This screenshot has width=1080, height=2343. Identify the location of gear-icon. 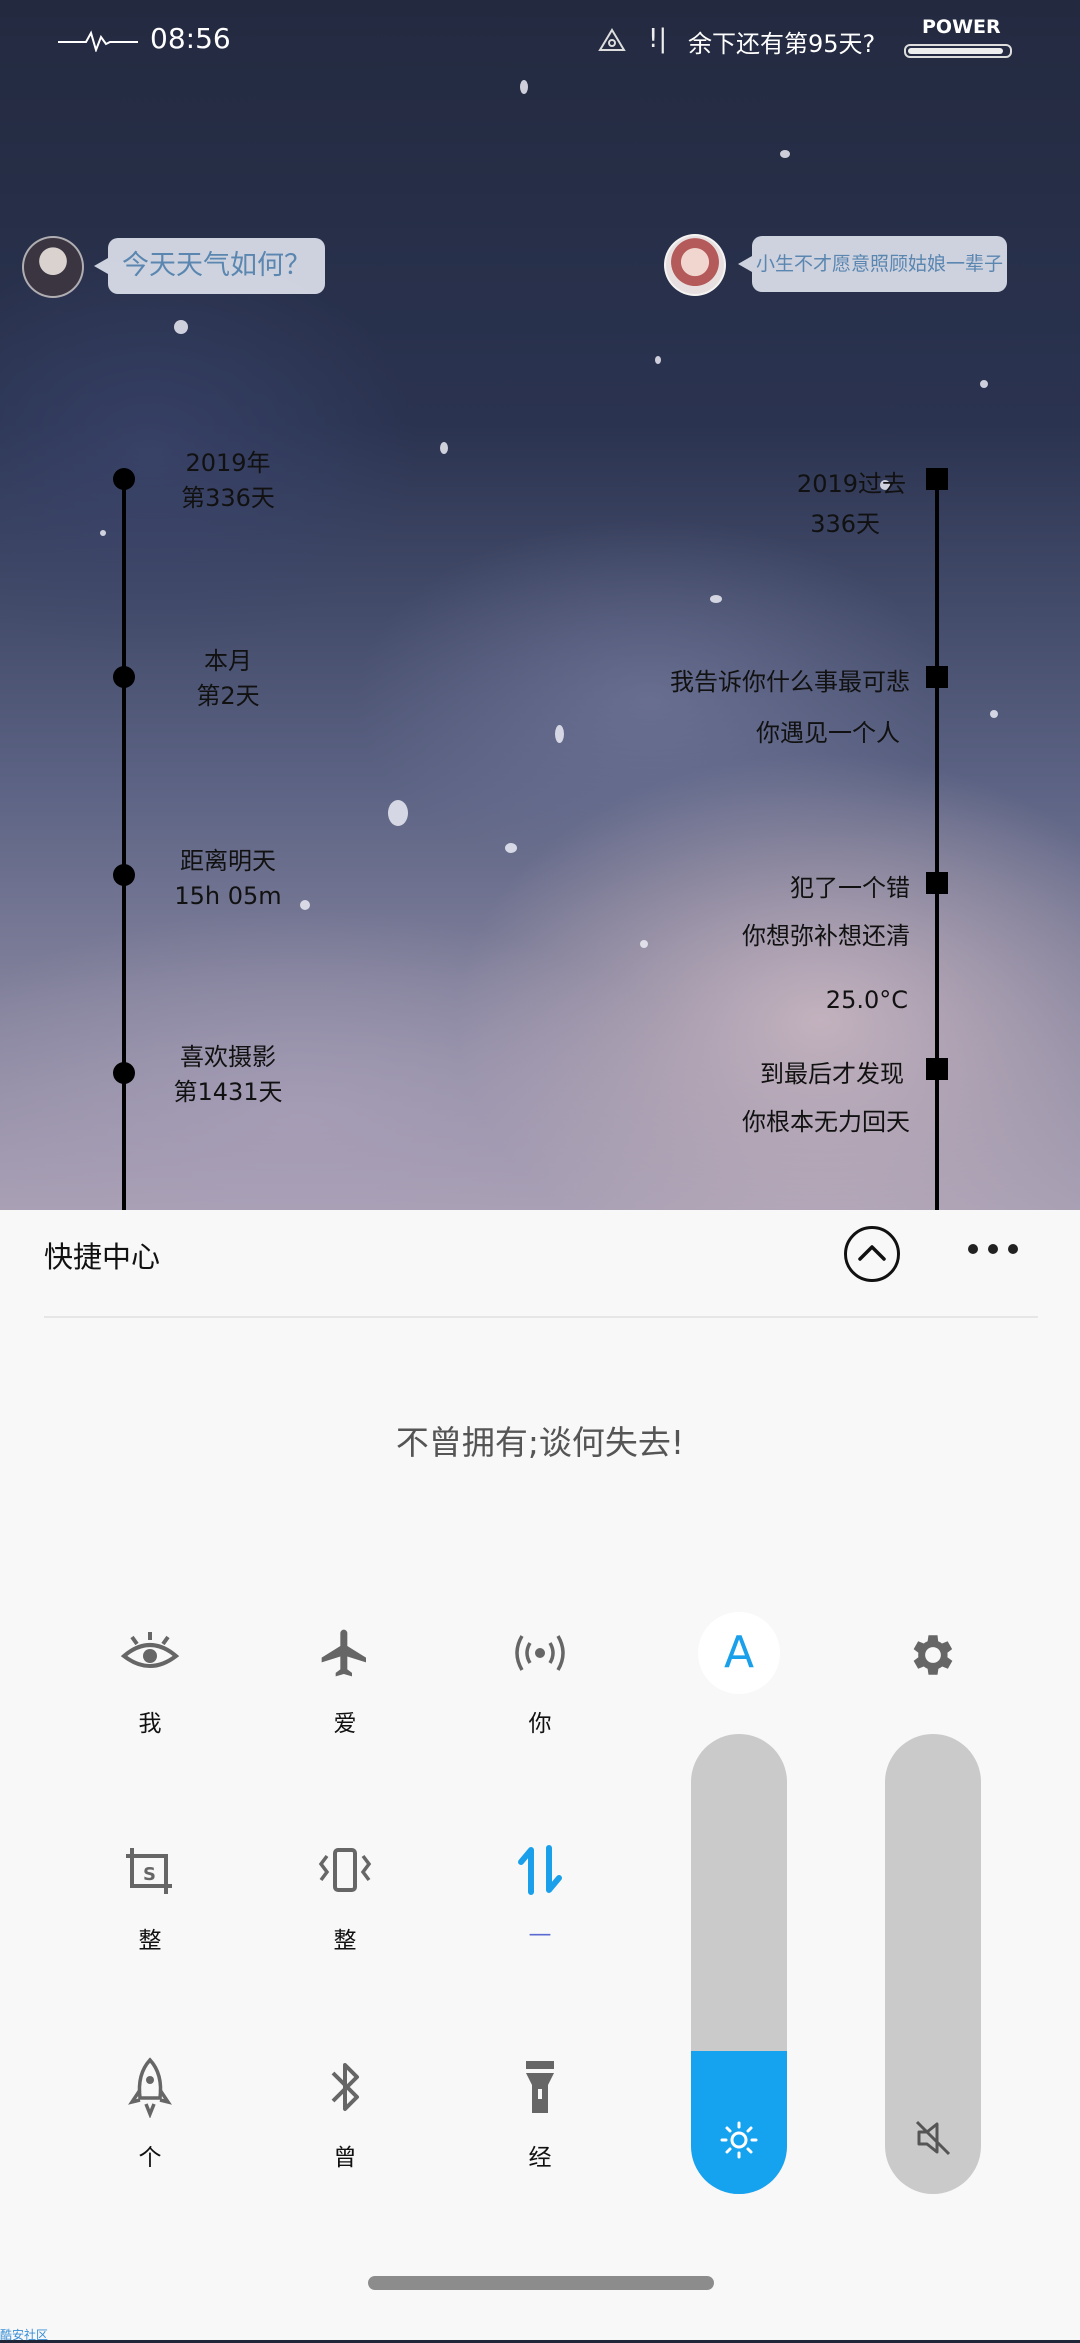
(933, 1655).